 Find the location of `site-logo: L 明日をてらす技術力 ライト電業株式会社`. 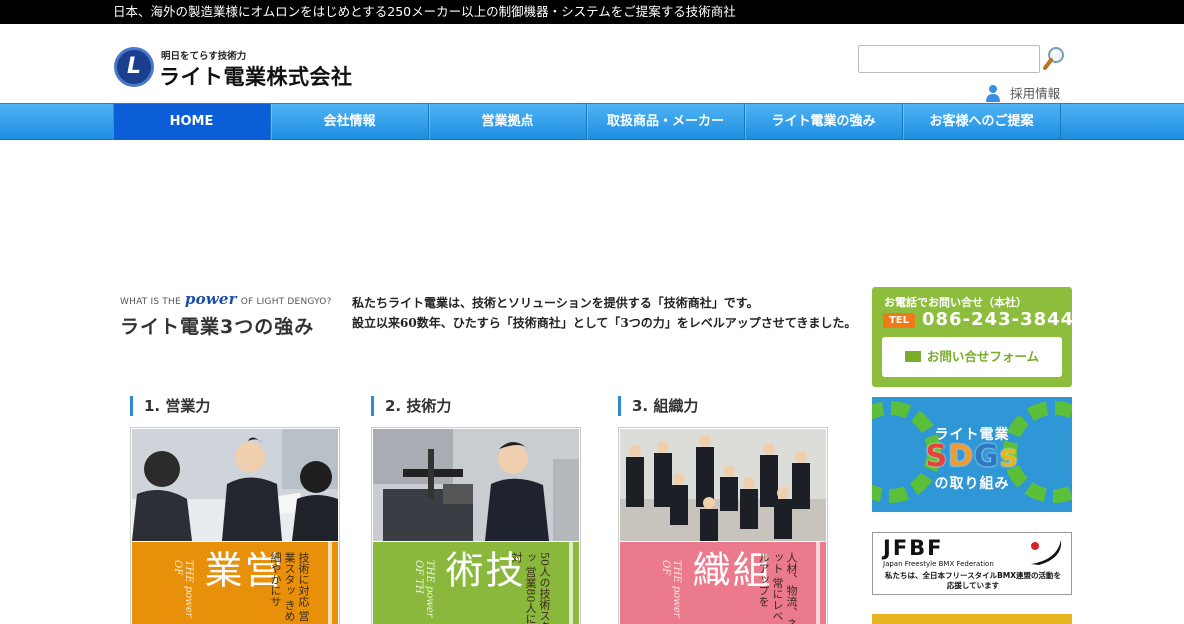

site-logo: L 明日をてらす技術力 ライト電業株式会社 is located at coordinates (239, 67).